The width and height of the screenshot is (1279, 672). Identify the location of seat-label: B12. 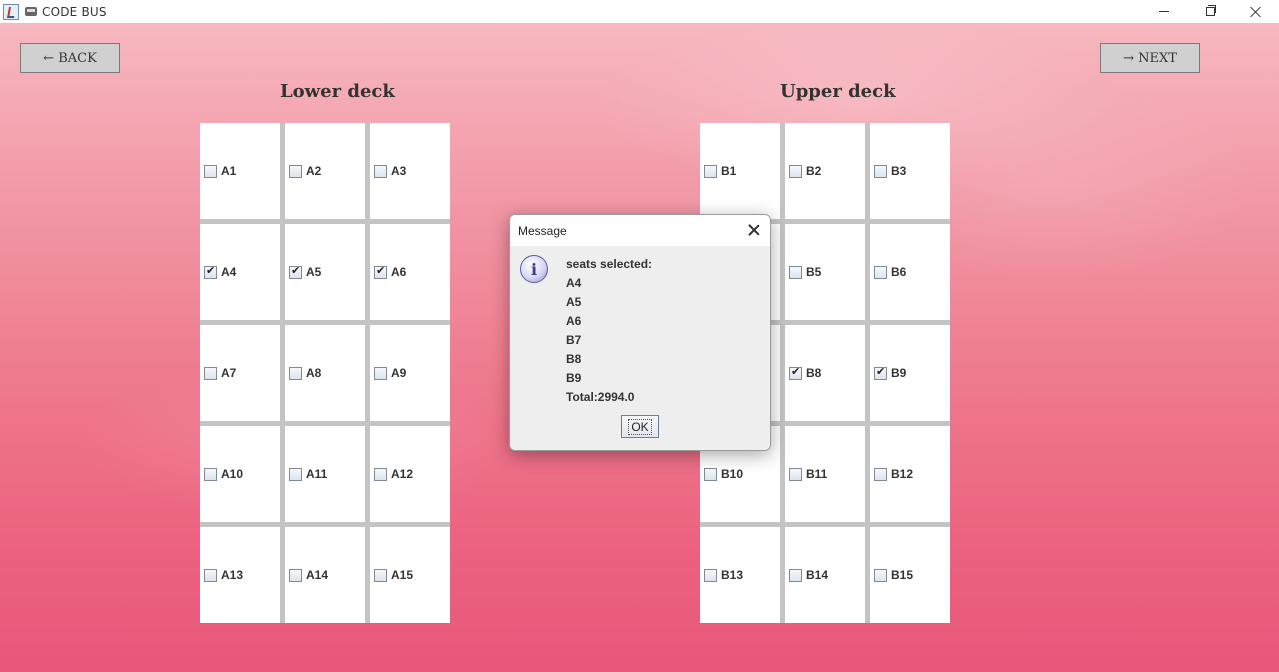
(902, 474).